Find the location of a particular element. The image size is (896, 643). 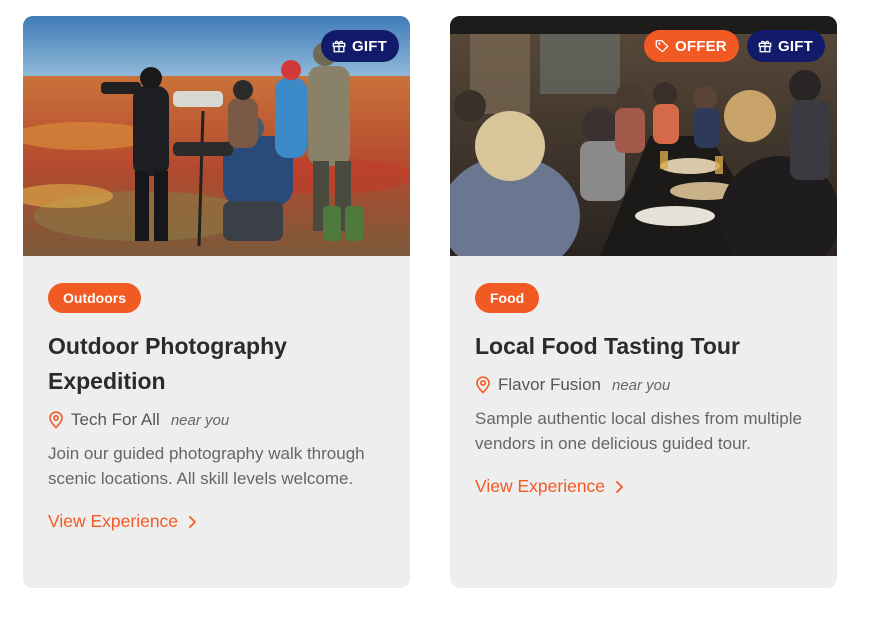

card-title: Outdoor Photography Expedition is located at coordinates (167, 363).